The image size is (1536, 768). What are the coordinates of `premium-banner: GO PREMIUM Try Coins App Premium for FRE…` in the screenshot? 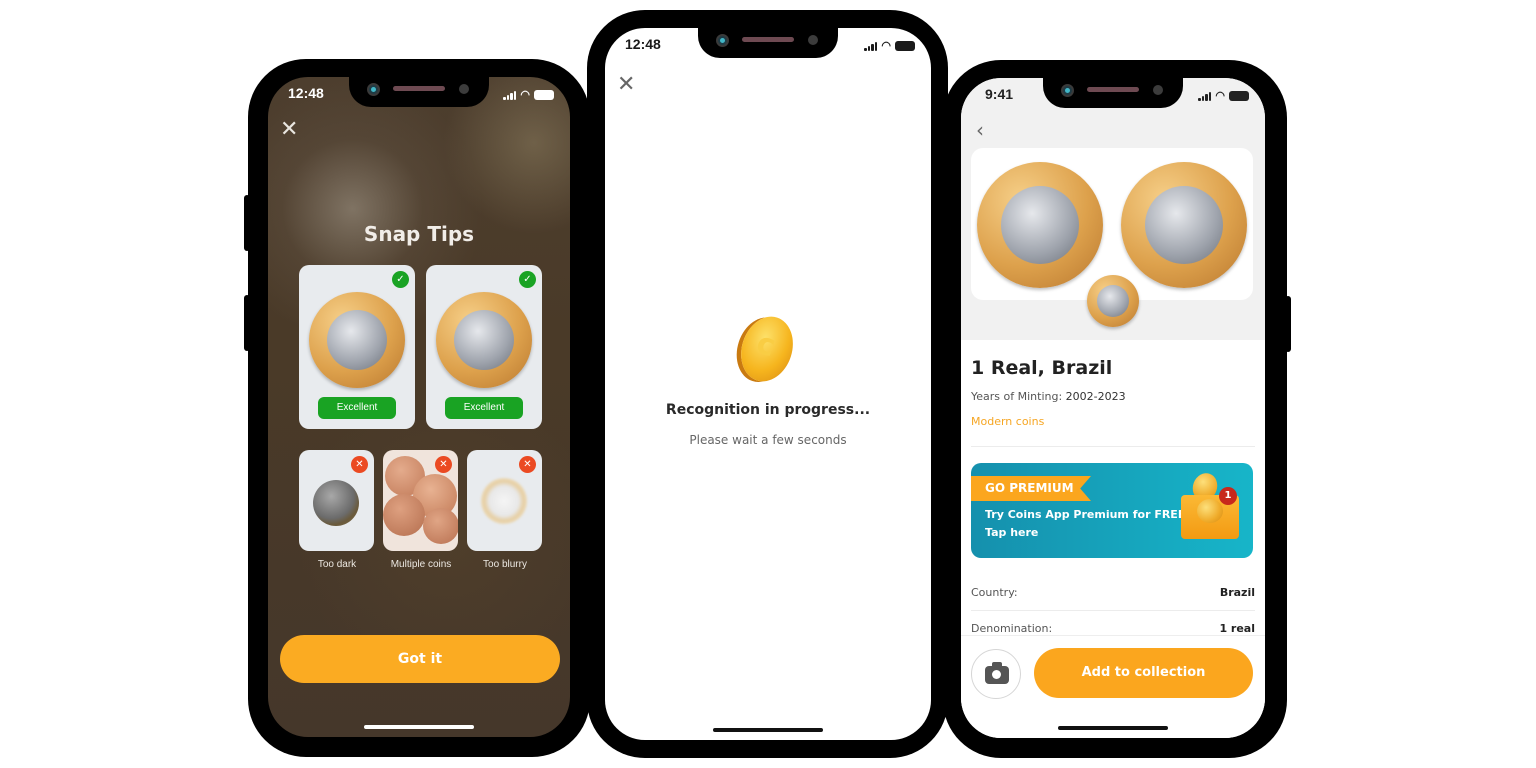 It's located at (1112, 510).